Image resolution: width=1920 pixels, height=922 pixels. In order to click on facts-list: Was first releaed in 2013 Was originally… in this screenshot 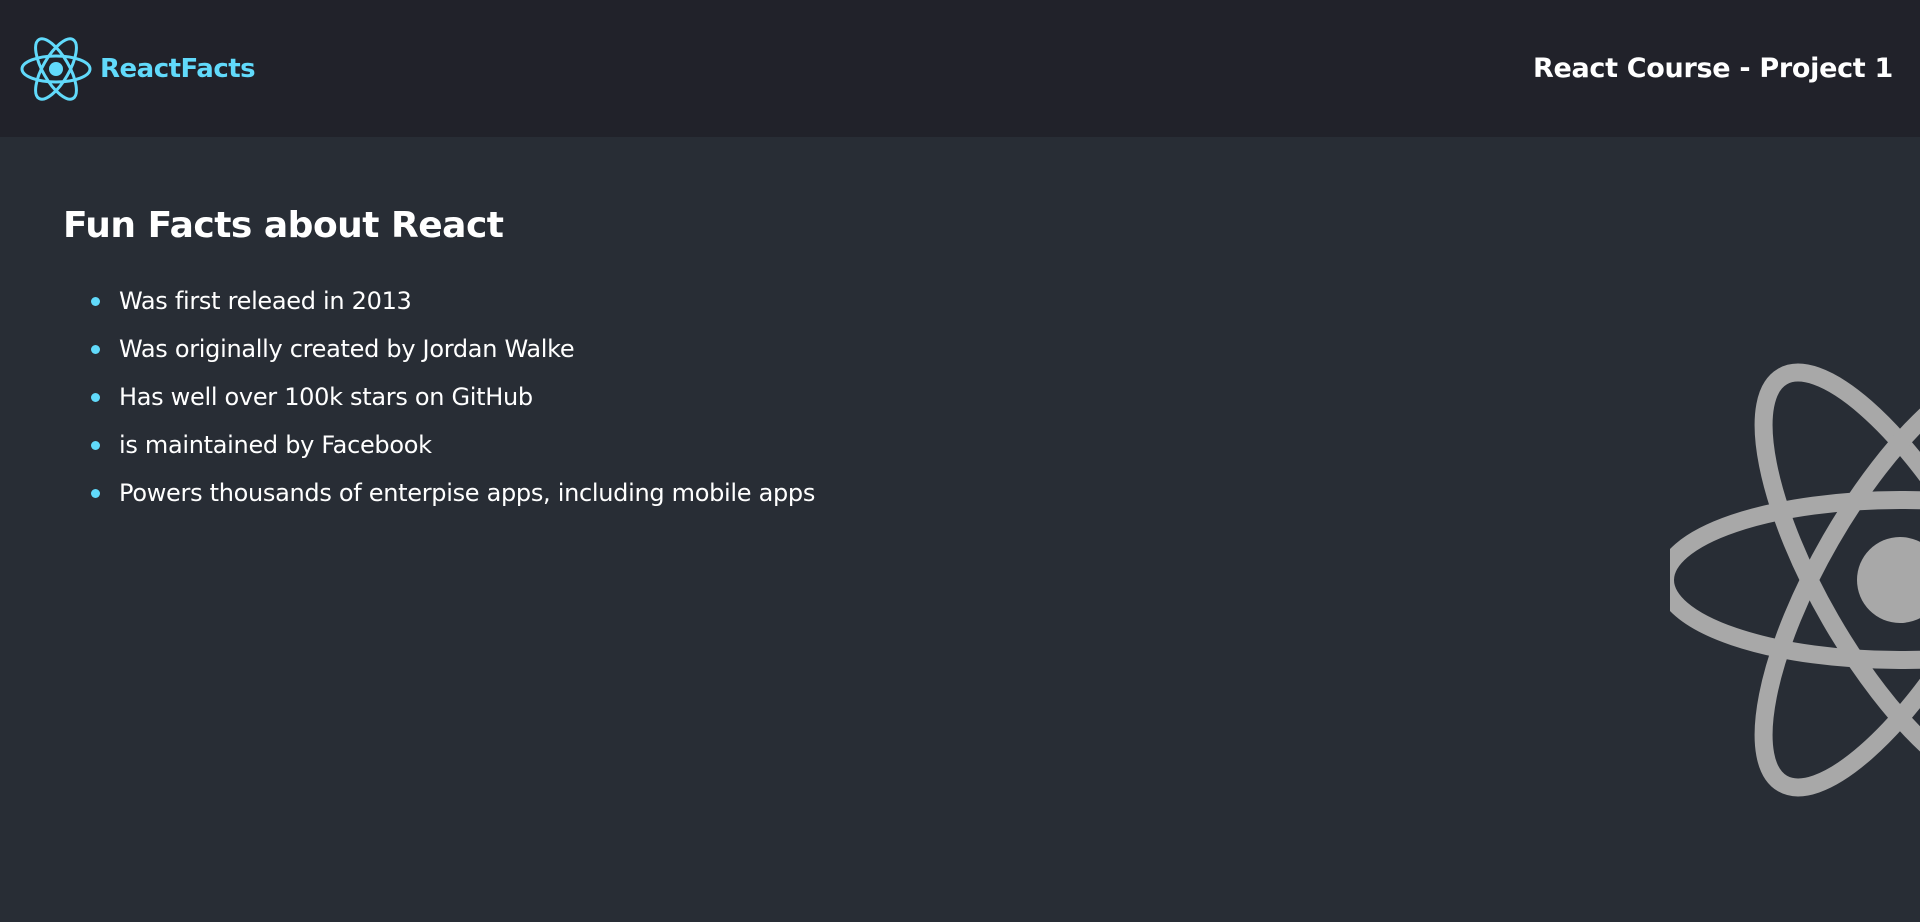, I will do `click(407, 406)`.